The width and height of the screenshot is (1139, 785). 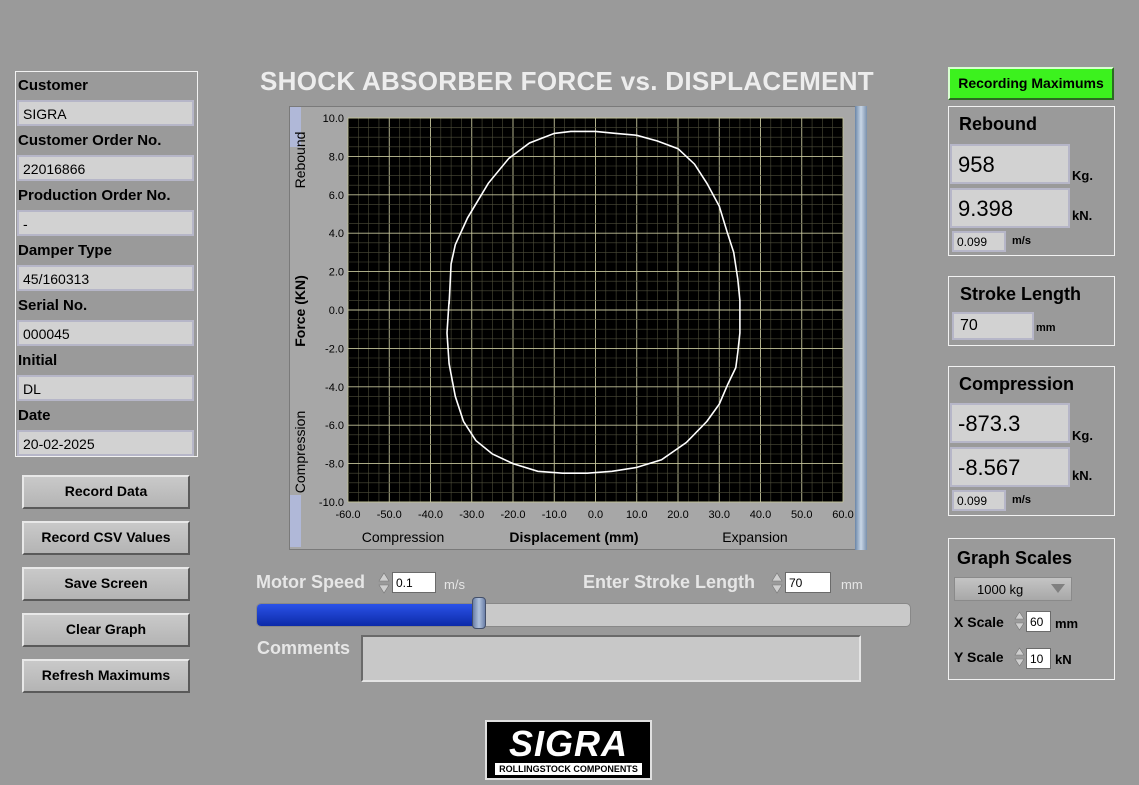 What do you see at coordinates (1082, 435) in the screenshot?
I see `compression-kg-unit: Kg.` at bounding box center [1082, 435].